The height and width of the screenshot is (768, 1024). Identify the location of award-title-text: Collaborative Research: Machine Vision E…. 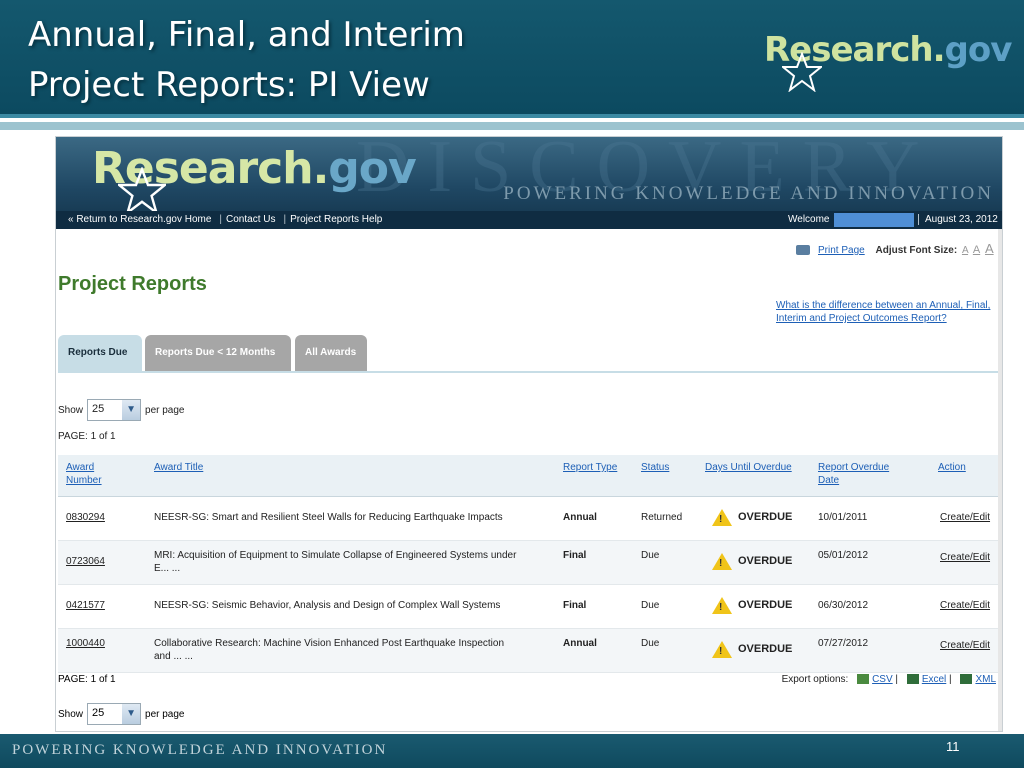
(329, 643).